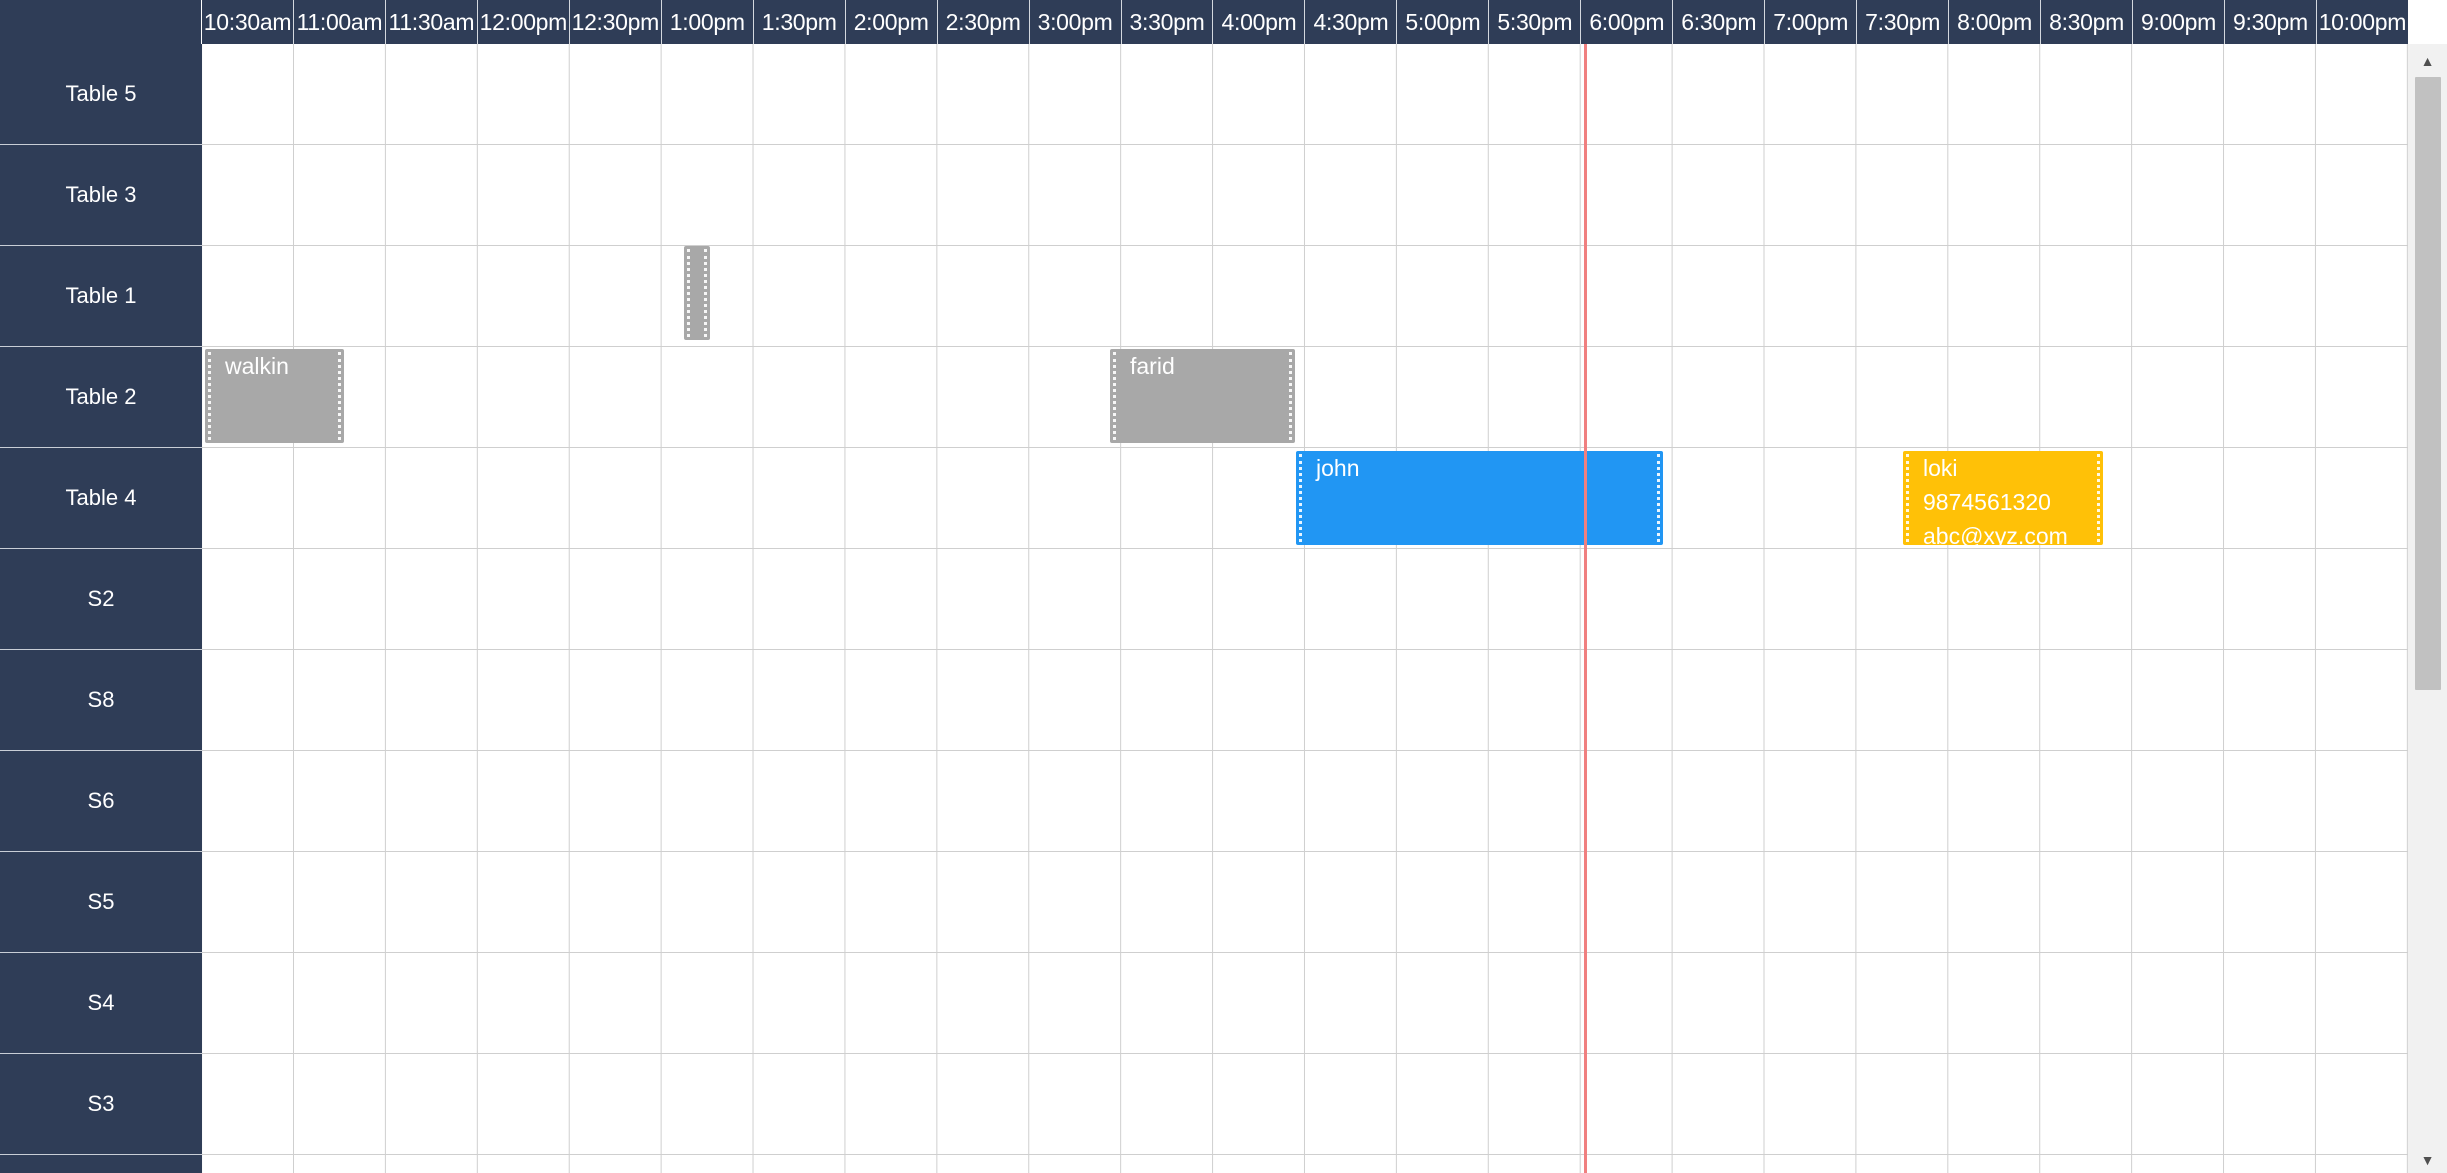 Image resolution: width=2447 pixels, height=1173 pixels. What do you see at coordinates (1076, 22) in the screenshot?
I see `time-slot-header: 3:00pm` at bounding box center [1076, 22].